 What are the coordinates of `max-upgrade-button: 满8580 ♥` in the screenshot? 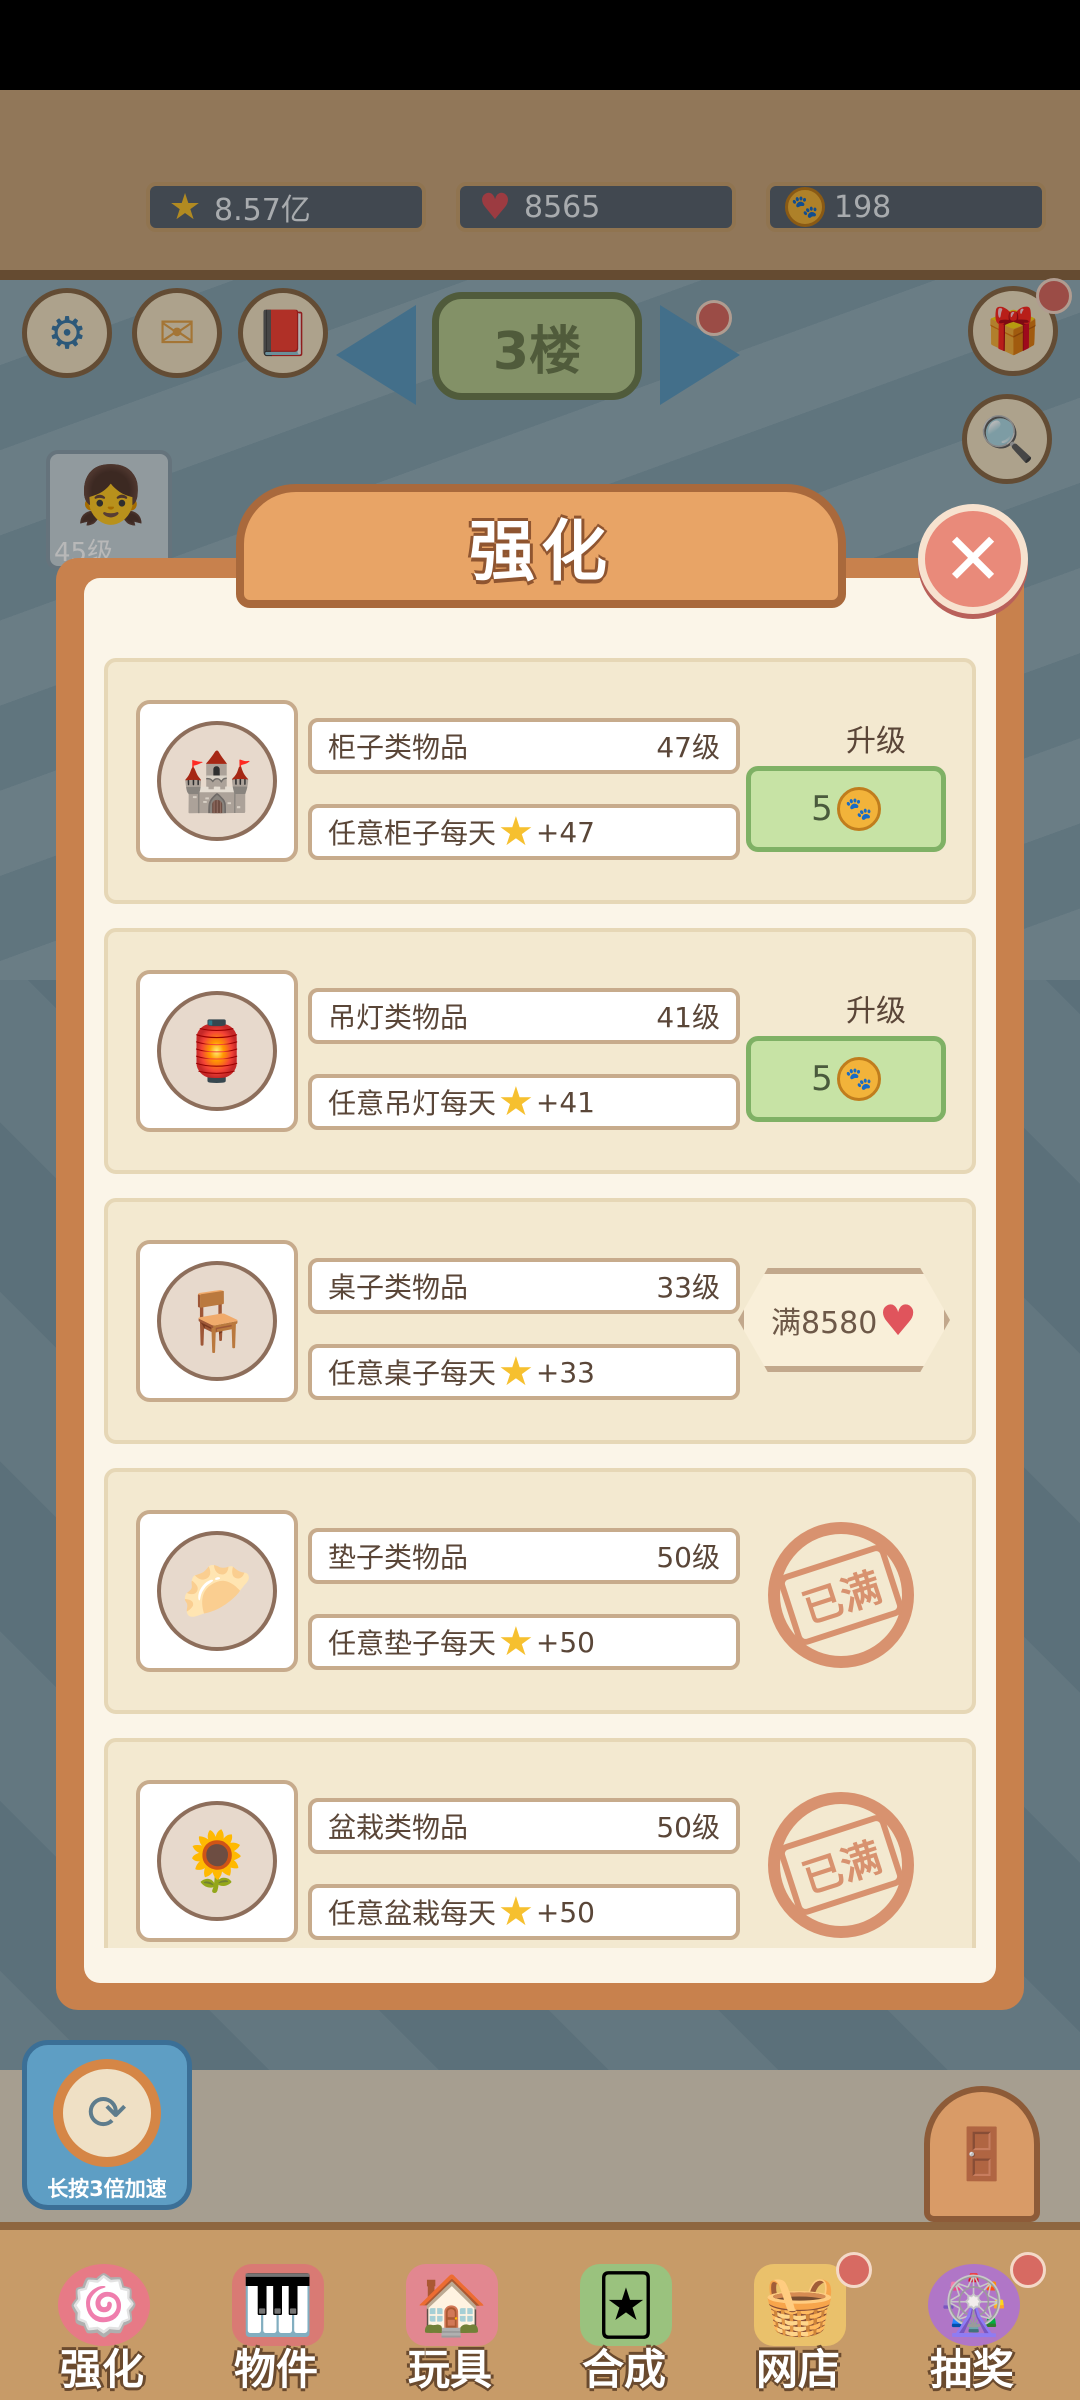 It's located at (844, 1320).